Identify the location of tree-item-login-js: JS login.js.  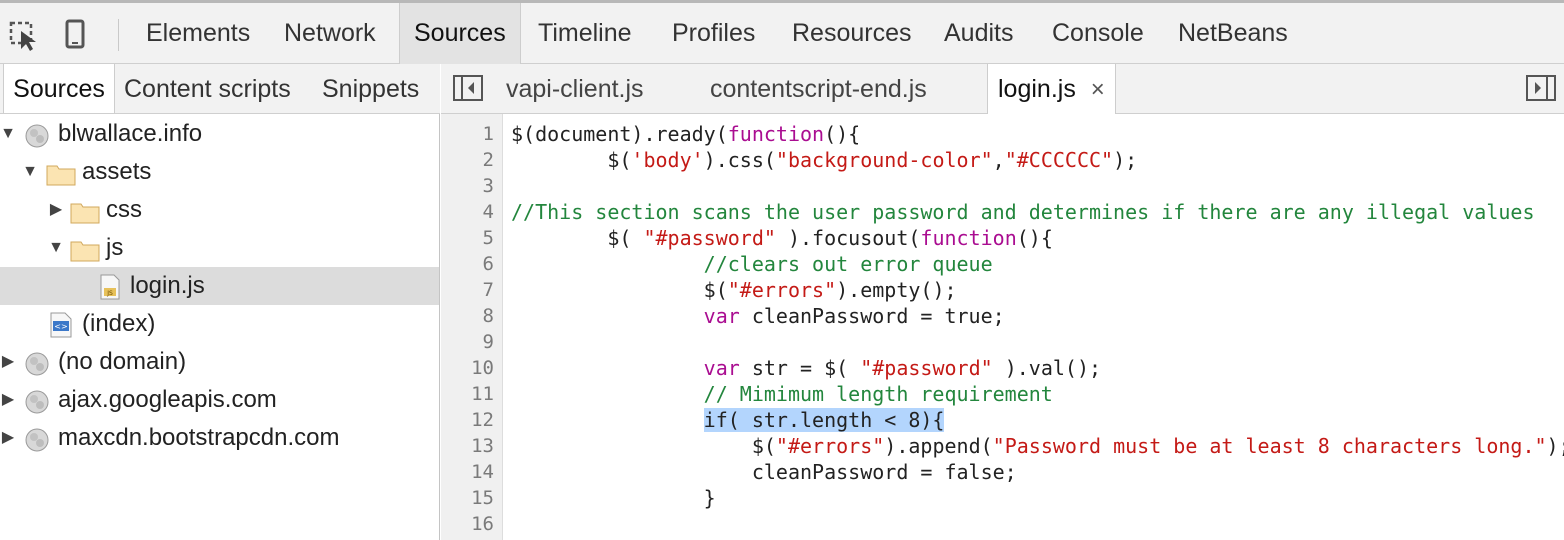
(219, 286).